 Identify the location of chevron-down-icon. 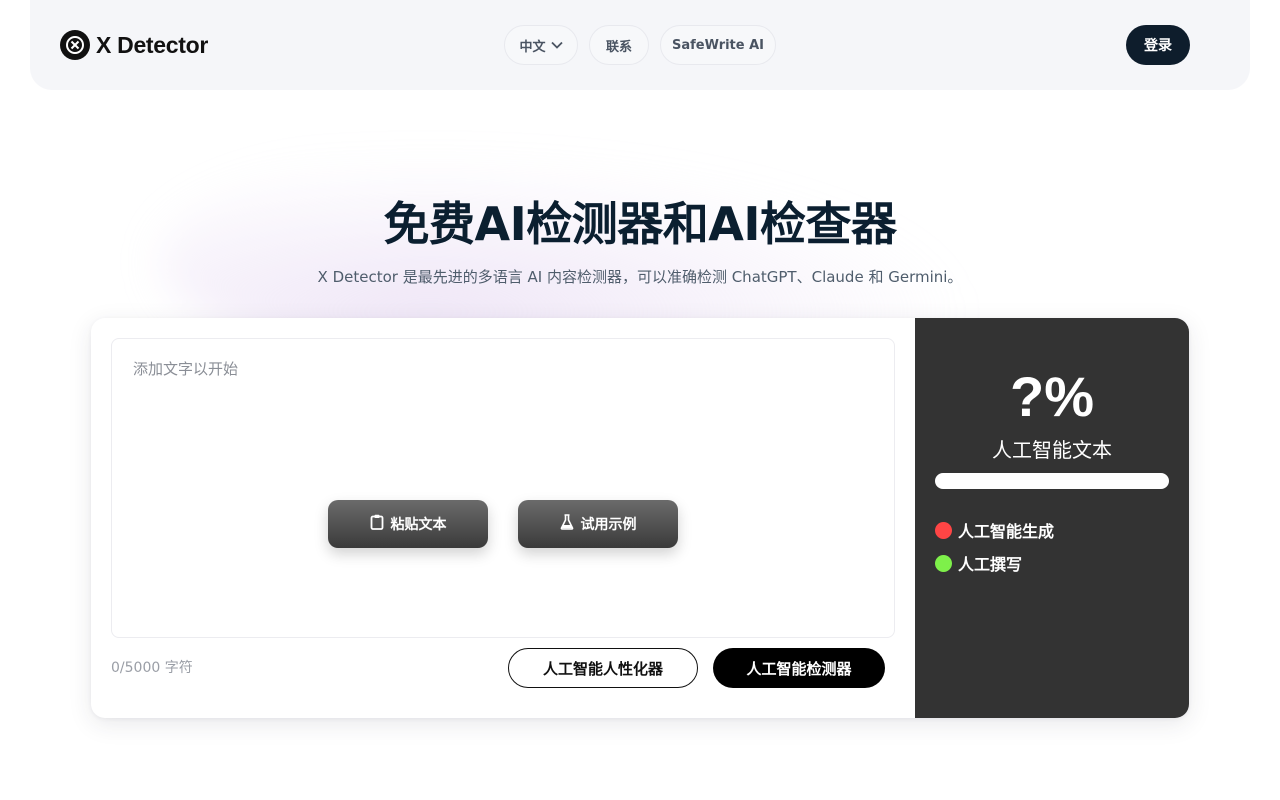
(556, 45).